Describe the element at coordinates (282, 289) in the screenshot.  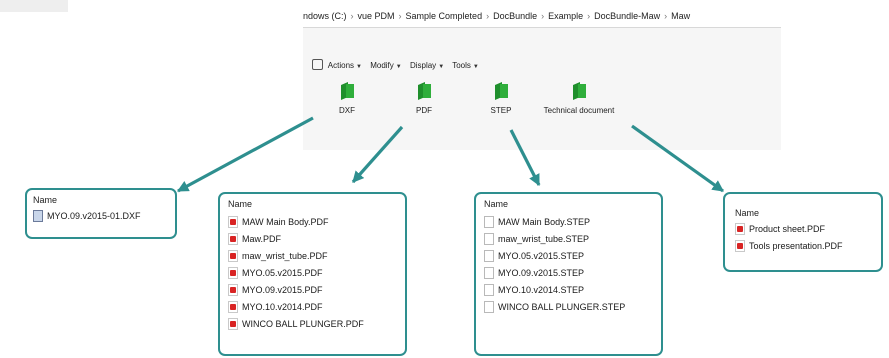
I see `file-name: MYO.09.v2015.PDF` at that location.